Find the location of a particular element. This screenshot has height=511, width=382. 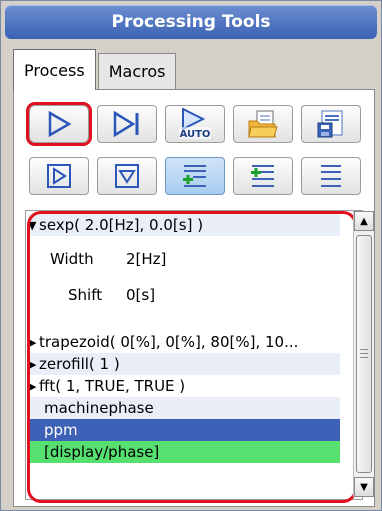

toolbar-row-1: AUTO is located at coordinates (193, 124).